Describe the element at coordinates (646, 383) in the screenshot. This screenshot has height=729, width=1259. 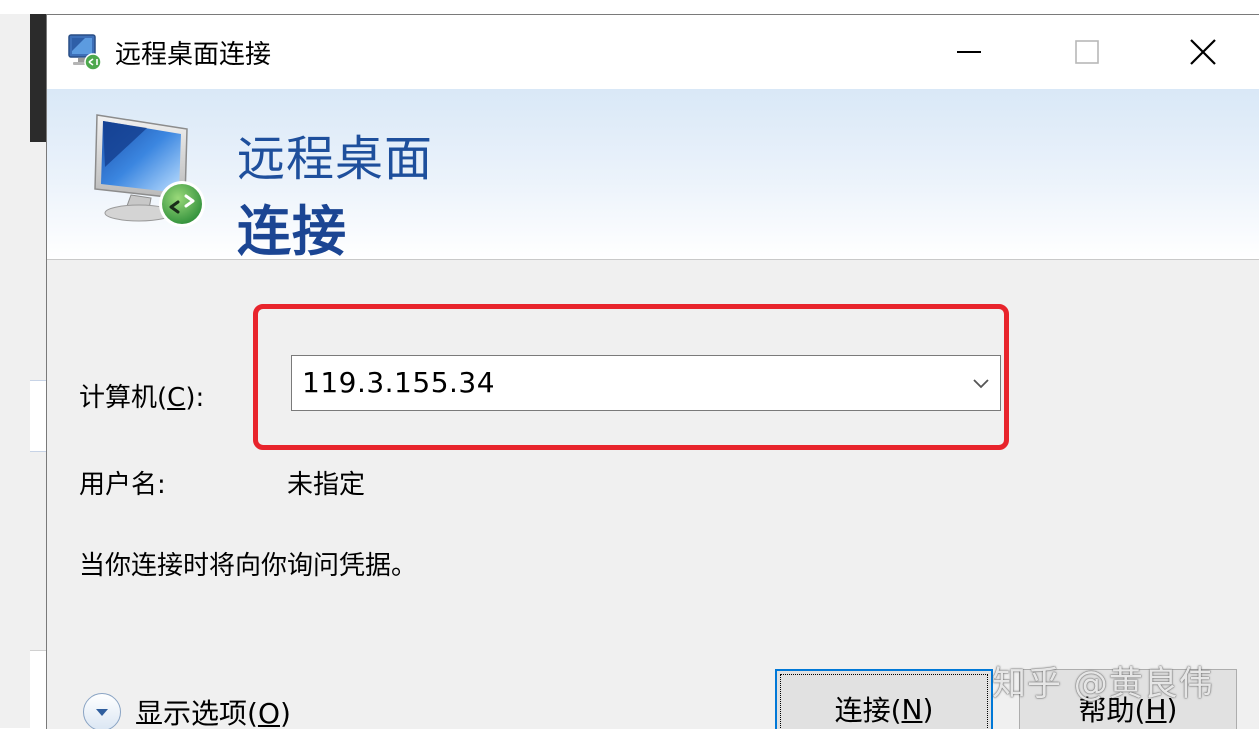
I see `computer-combobox: 119.3.155.34` at that location.